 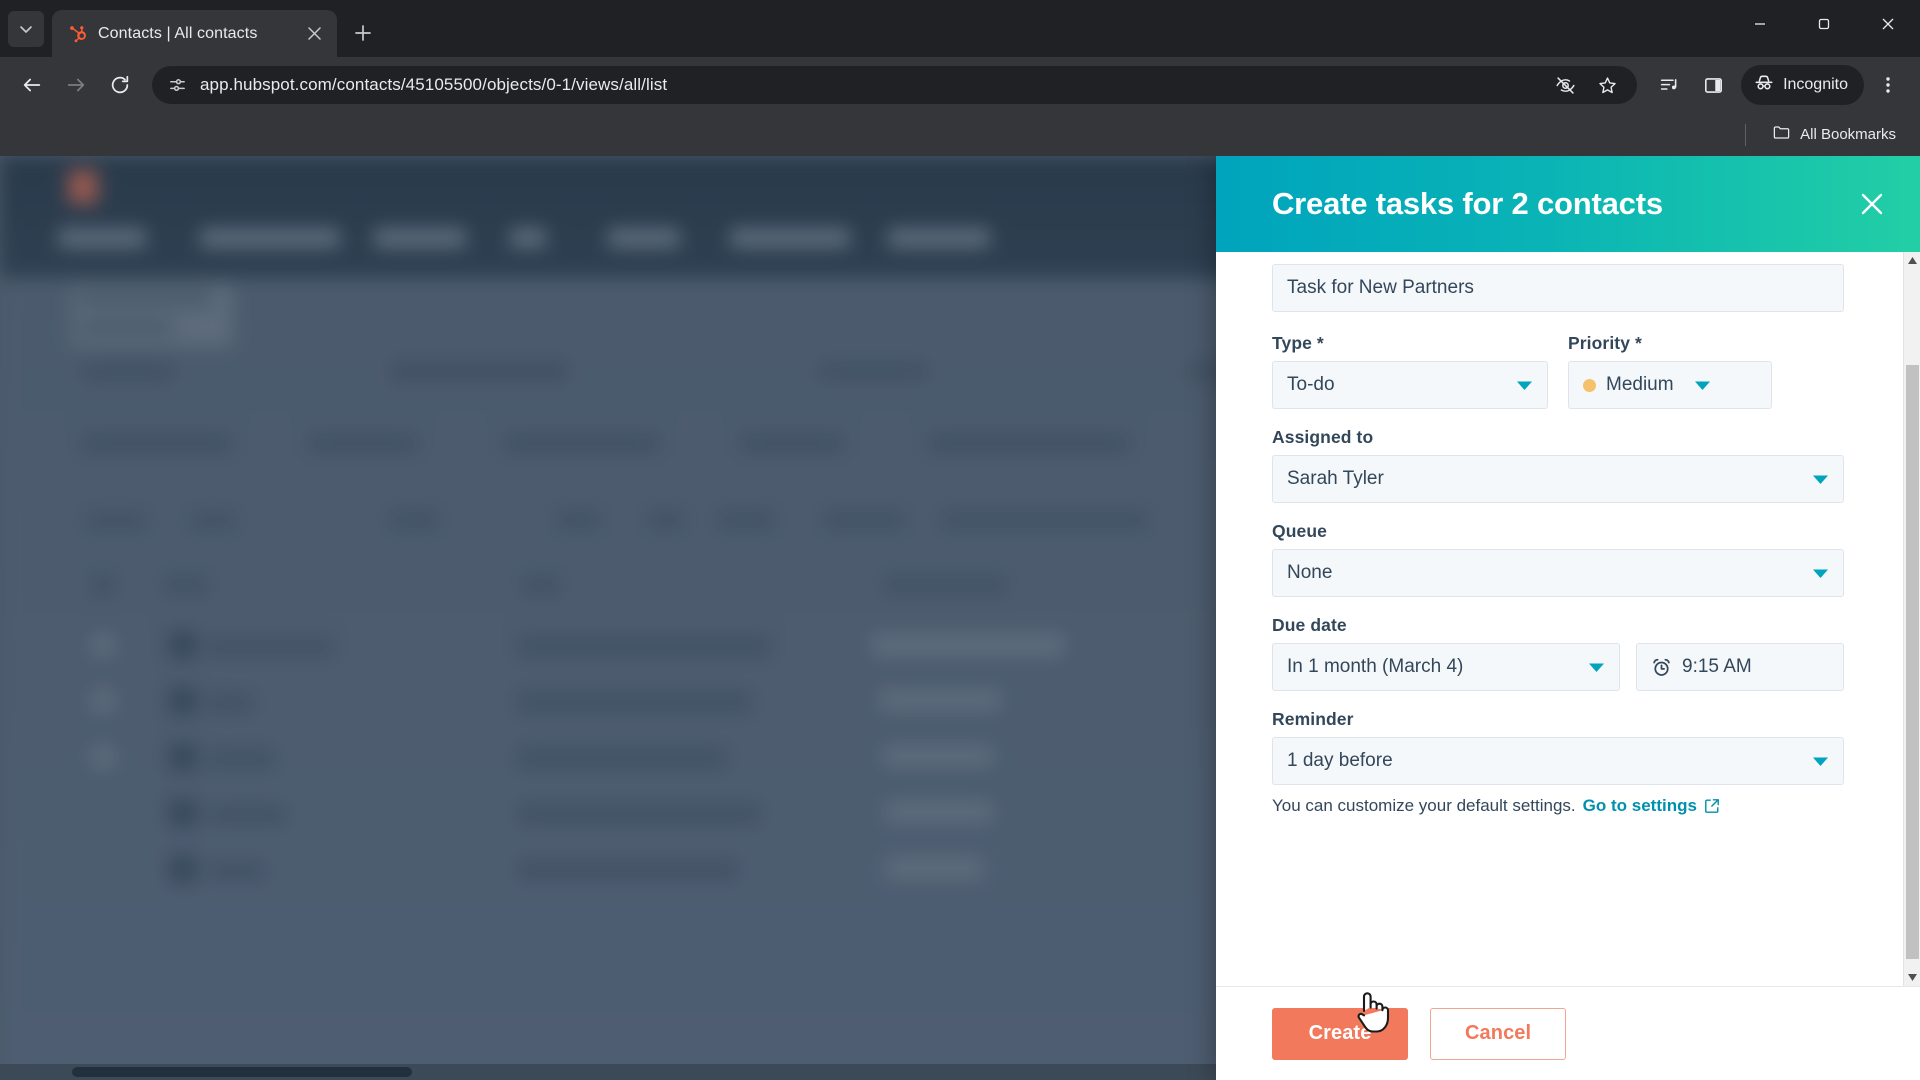 What do you see at coordinates (1586, 85) in the screenshot?
I see `omnibox-actions` at bounding box center [1586, 85].